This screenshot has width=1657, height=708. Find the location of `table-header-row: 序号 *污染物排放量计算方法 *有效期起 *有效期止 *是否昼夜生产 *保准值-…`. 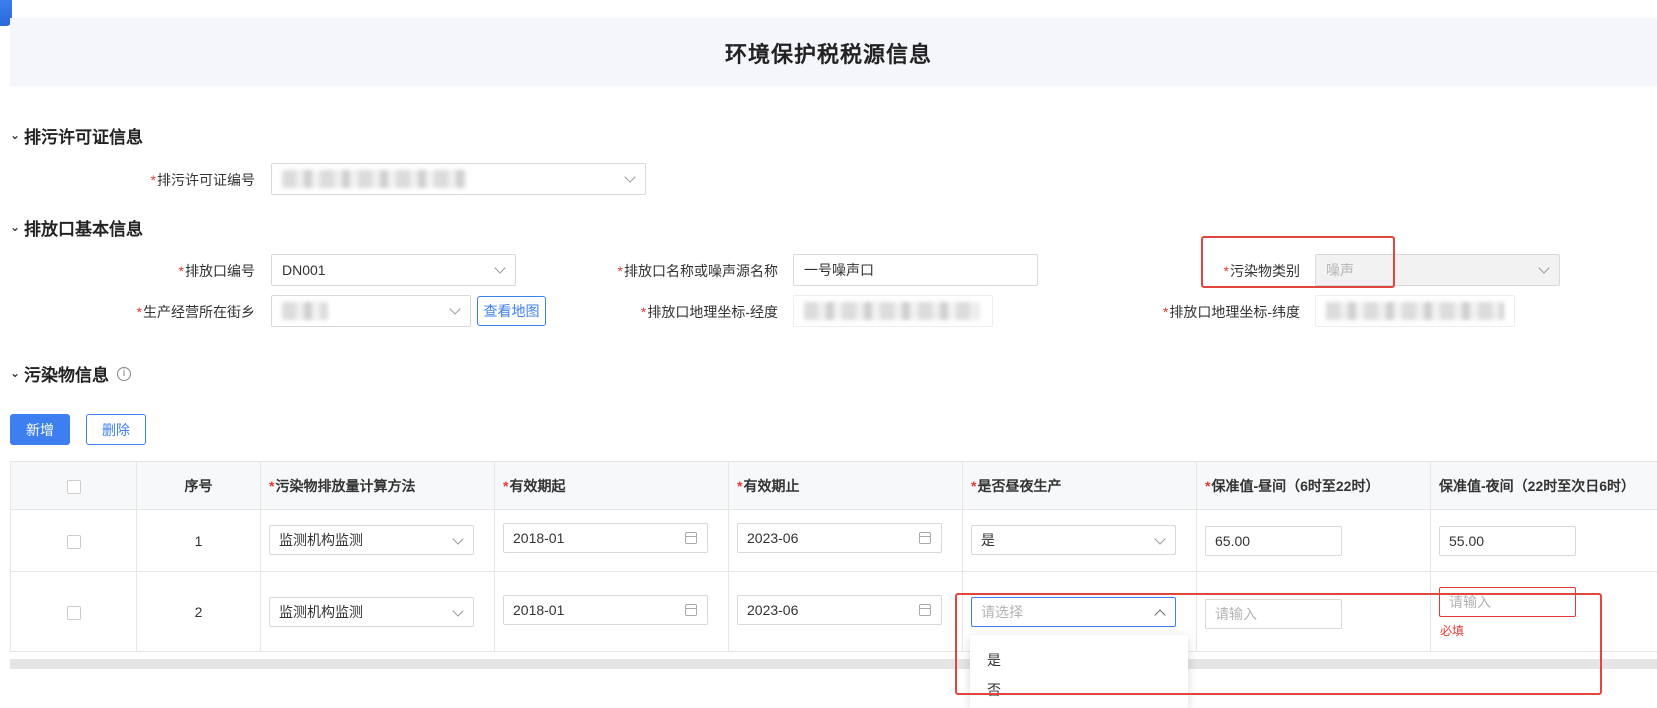

table-header-row: 序号 *污染物排放量计算方法 *有效期起 *有效期止 *是否昼夜生产 *保准值-… is located at coordinates (833, 485).